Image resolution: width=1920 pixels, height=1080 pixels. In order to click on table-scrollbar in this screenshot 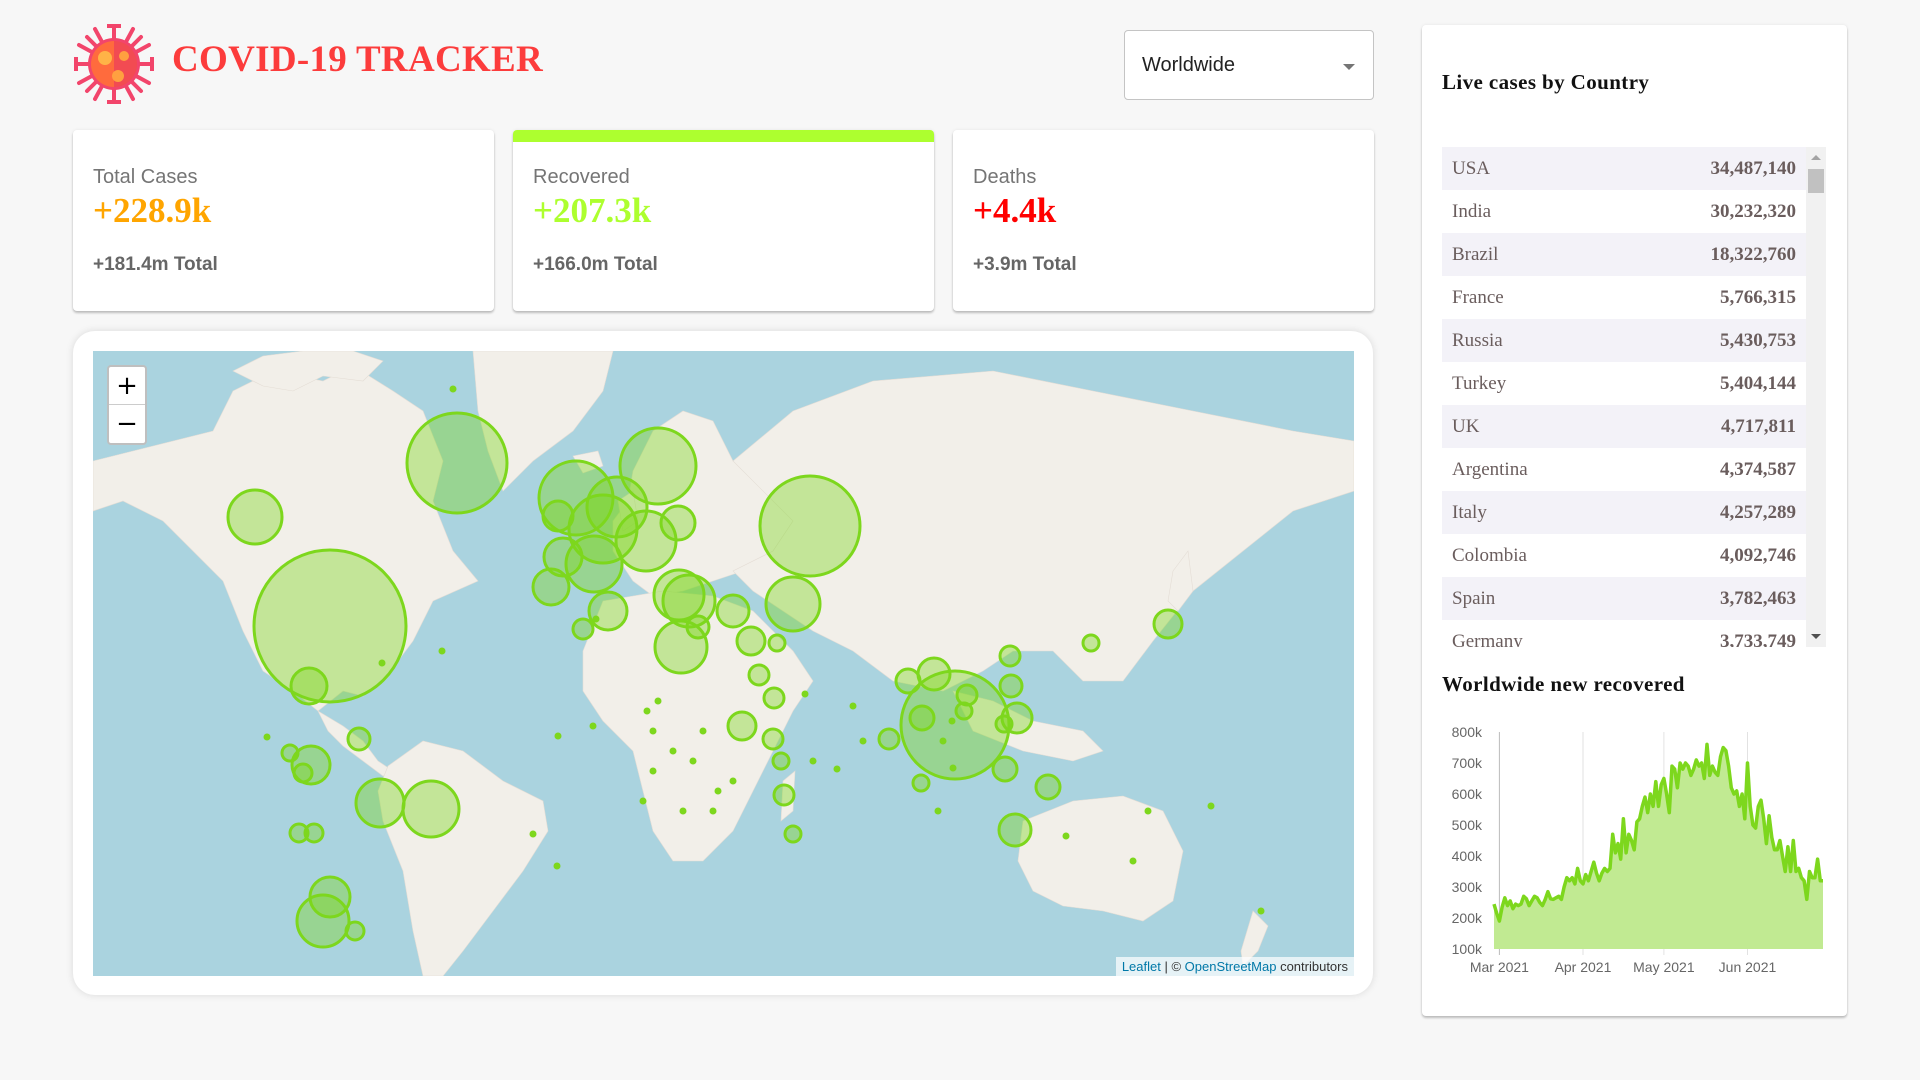, I will do `click(1816, 397)`.